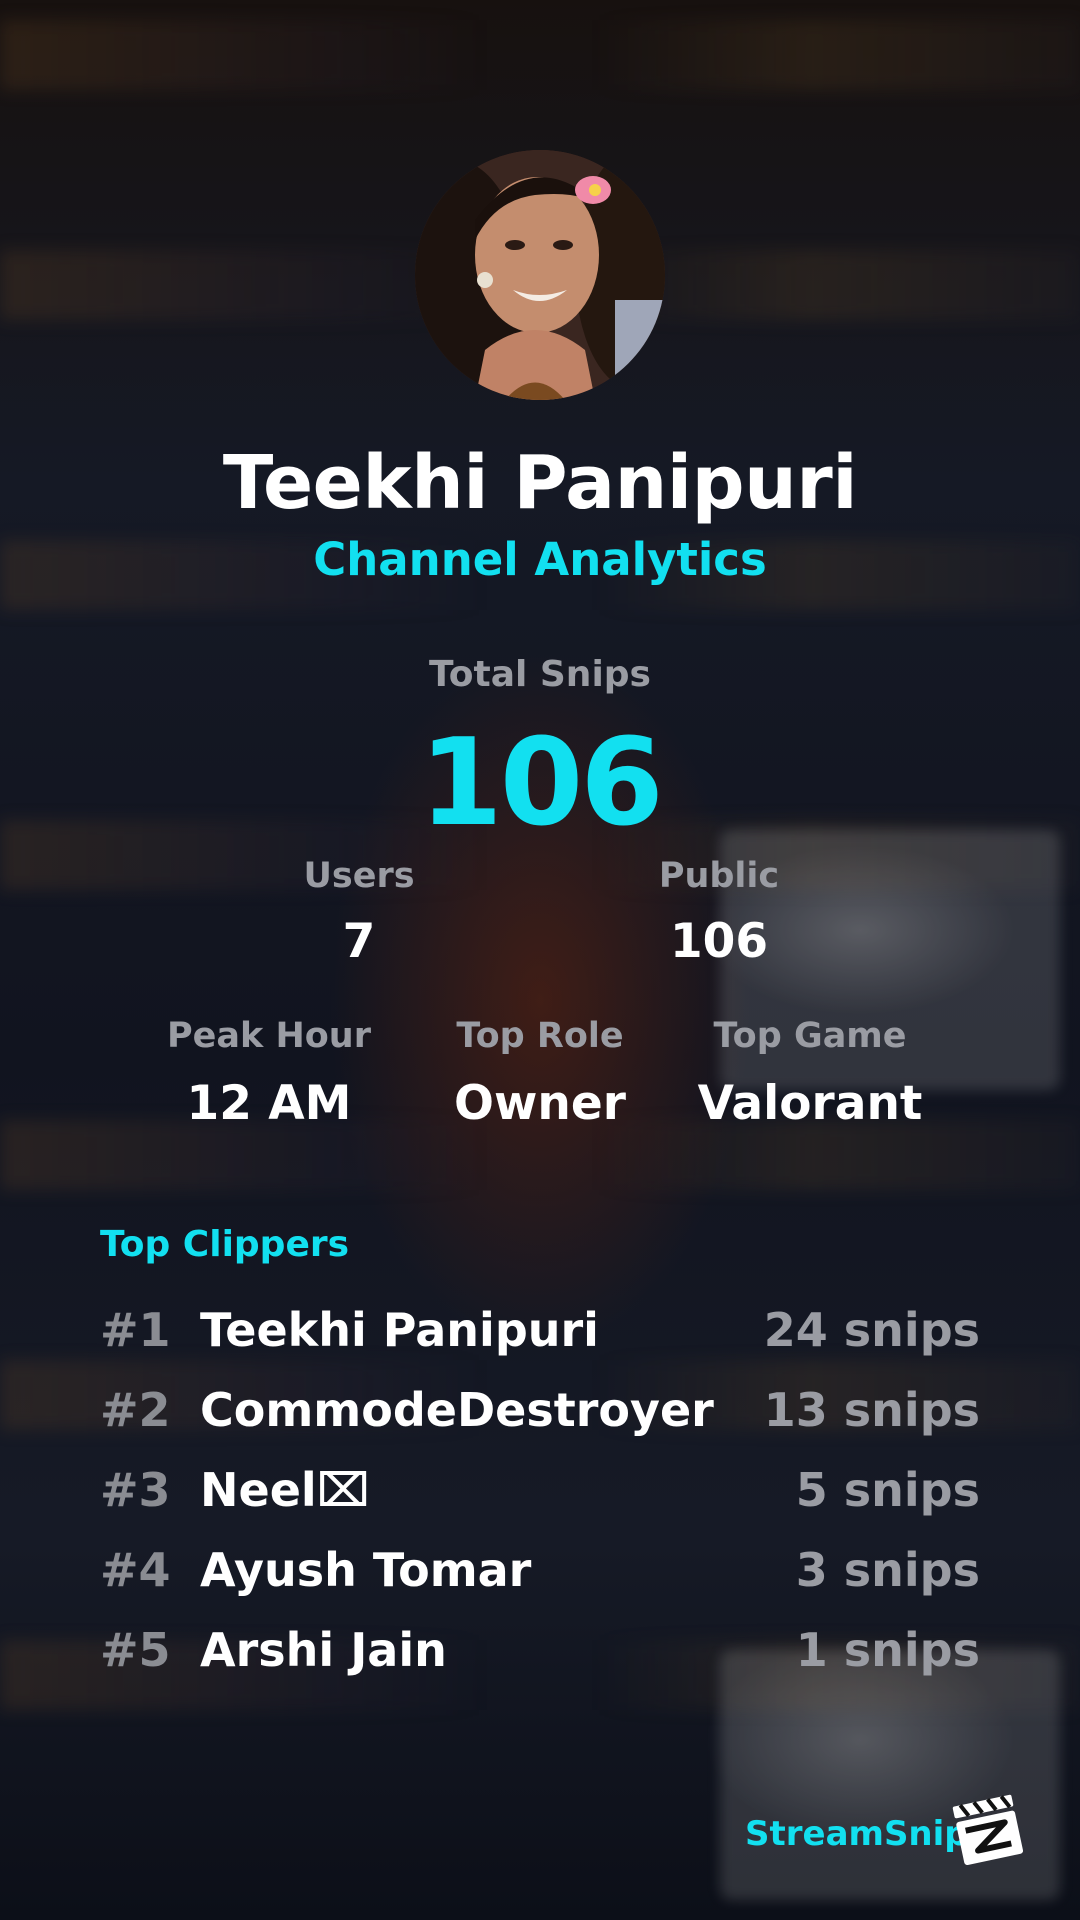  Describe the element at coordinates (269, 1103) in the screenshot. I see `stat-peak-hour-value: 12 AM` at that location.